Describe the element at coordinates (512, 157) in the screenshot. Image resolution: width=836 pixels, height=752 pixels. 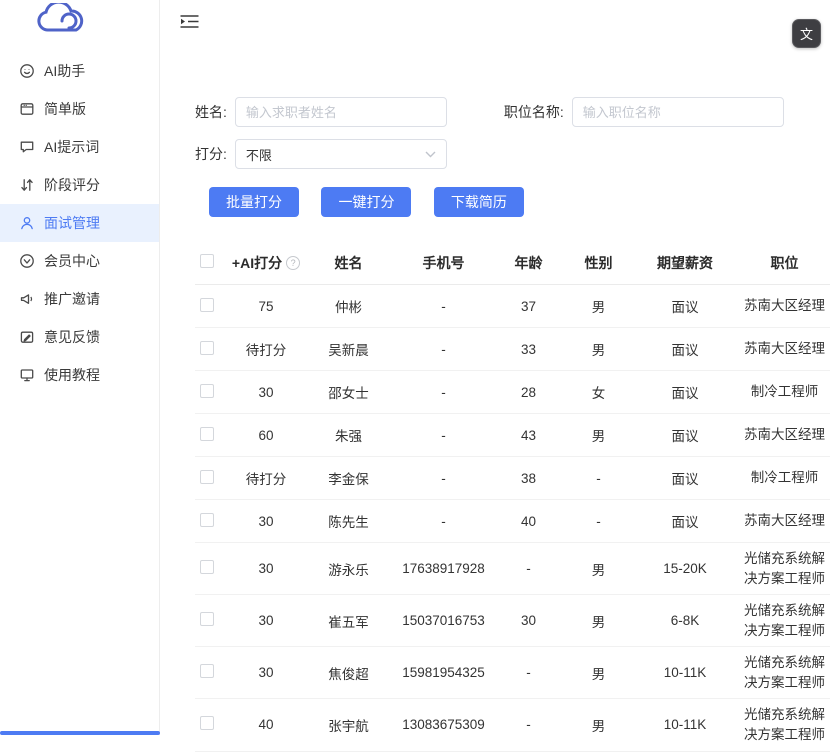
I see `filter-panel: 姓名: 职位名称: 打分: 不限` at that location.